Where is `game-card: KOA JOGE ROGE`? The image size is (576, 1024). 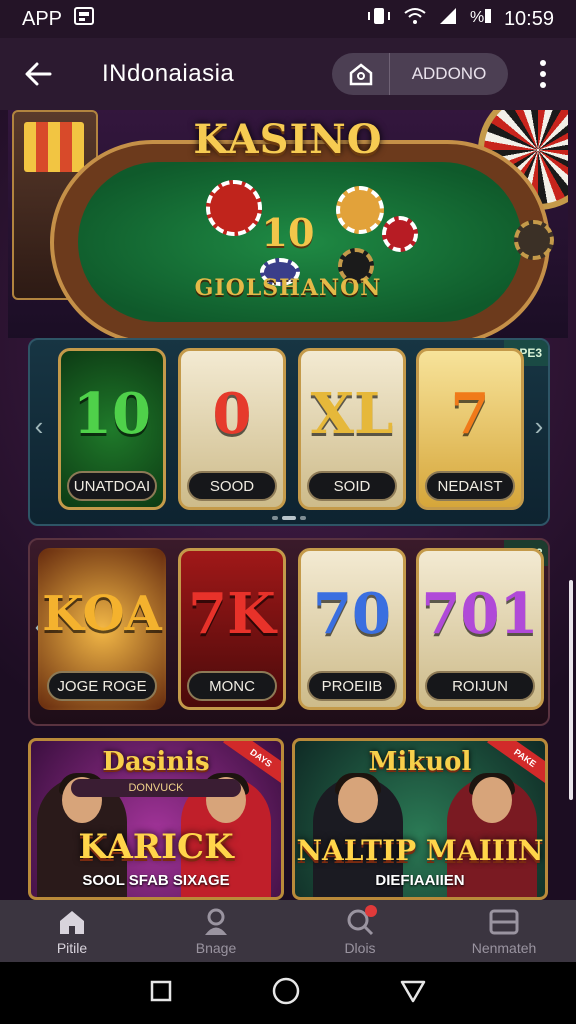 game-card: KOA JOGE ROGE is located at coordinates (102, 629).